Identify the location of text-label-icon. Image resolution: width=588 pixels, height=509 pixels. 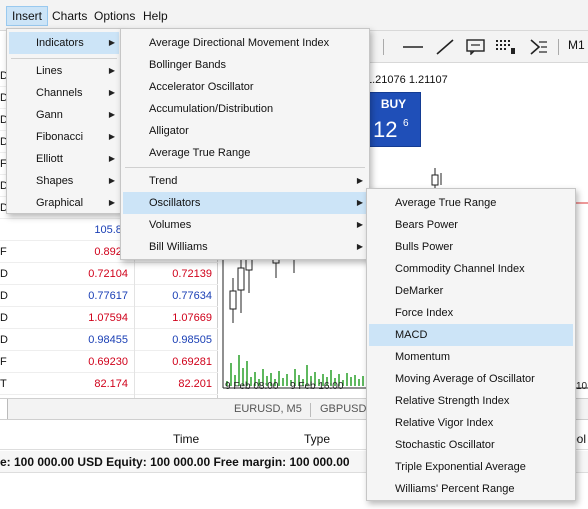
(476, 47).